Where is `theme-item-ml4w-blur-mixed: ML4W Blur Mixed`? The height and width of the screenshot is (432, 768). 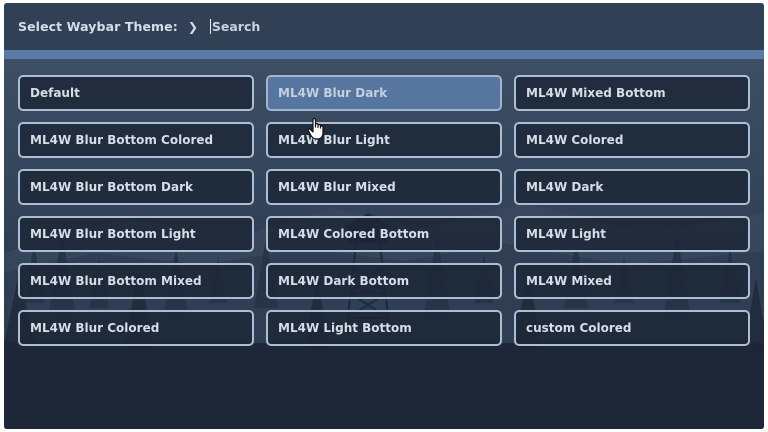 theme-item-ml4w-blur-mixed: ML4W Blur Mixed is located at coordinates (384, 187).